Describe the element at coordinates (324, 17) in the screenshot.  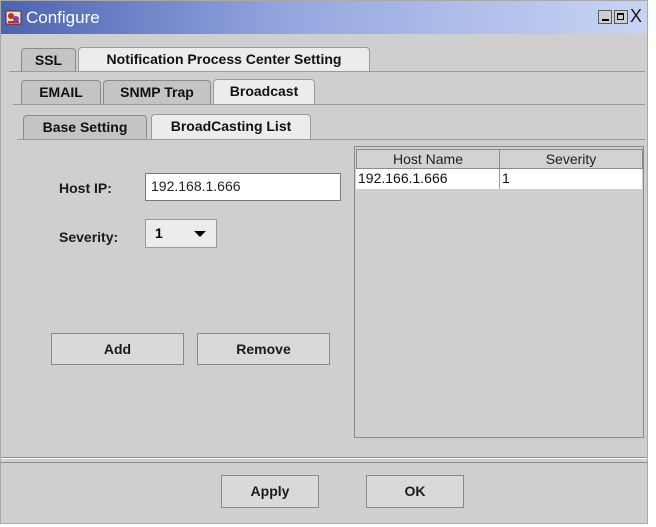
I see `title-bar: Configure X` at that location.